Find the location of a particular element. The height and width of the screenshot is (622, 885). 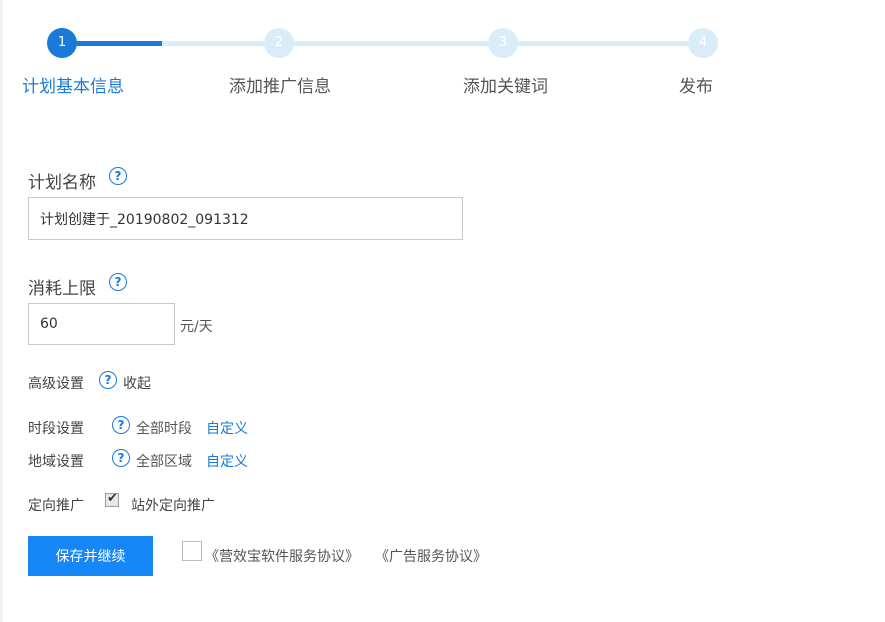

step-2-circle: 2 is located at coordinates (279, 43).